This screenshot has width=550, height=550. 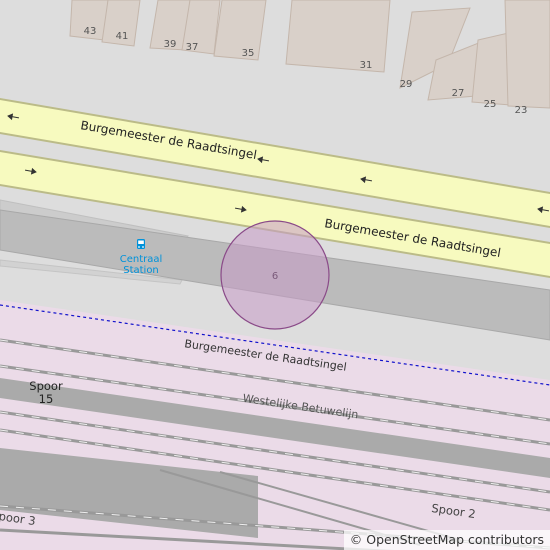 What do you see at coordinates (141, 259) in the screenshot?
I see `bus-stop-label: Centraal` at bounding box center [141, 259].